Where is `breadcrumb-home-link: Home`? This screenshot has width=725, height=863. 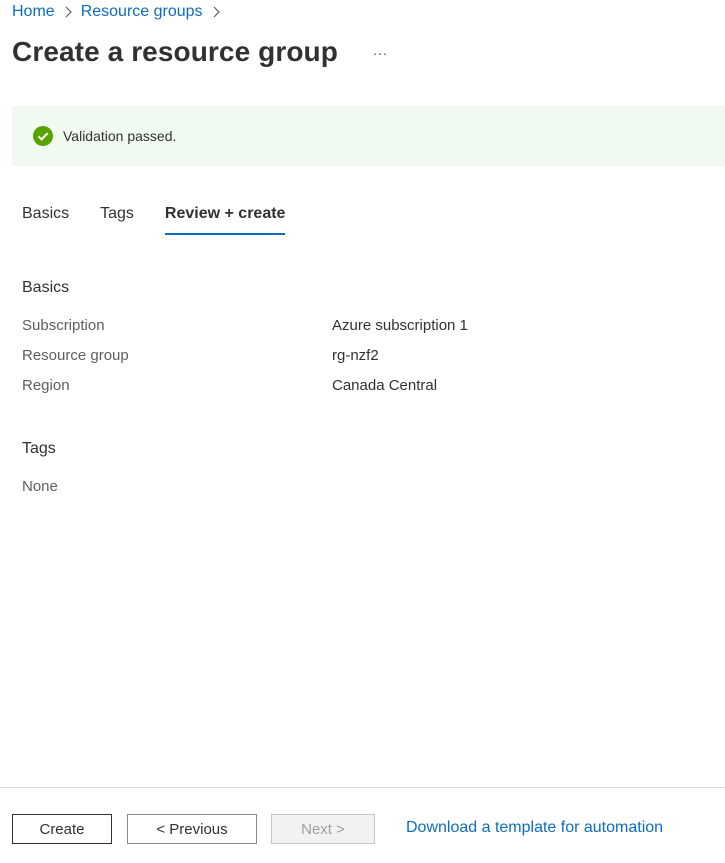 breadcrumb-home-link: Home is located at coordinates (33, 12).